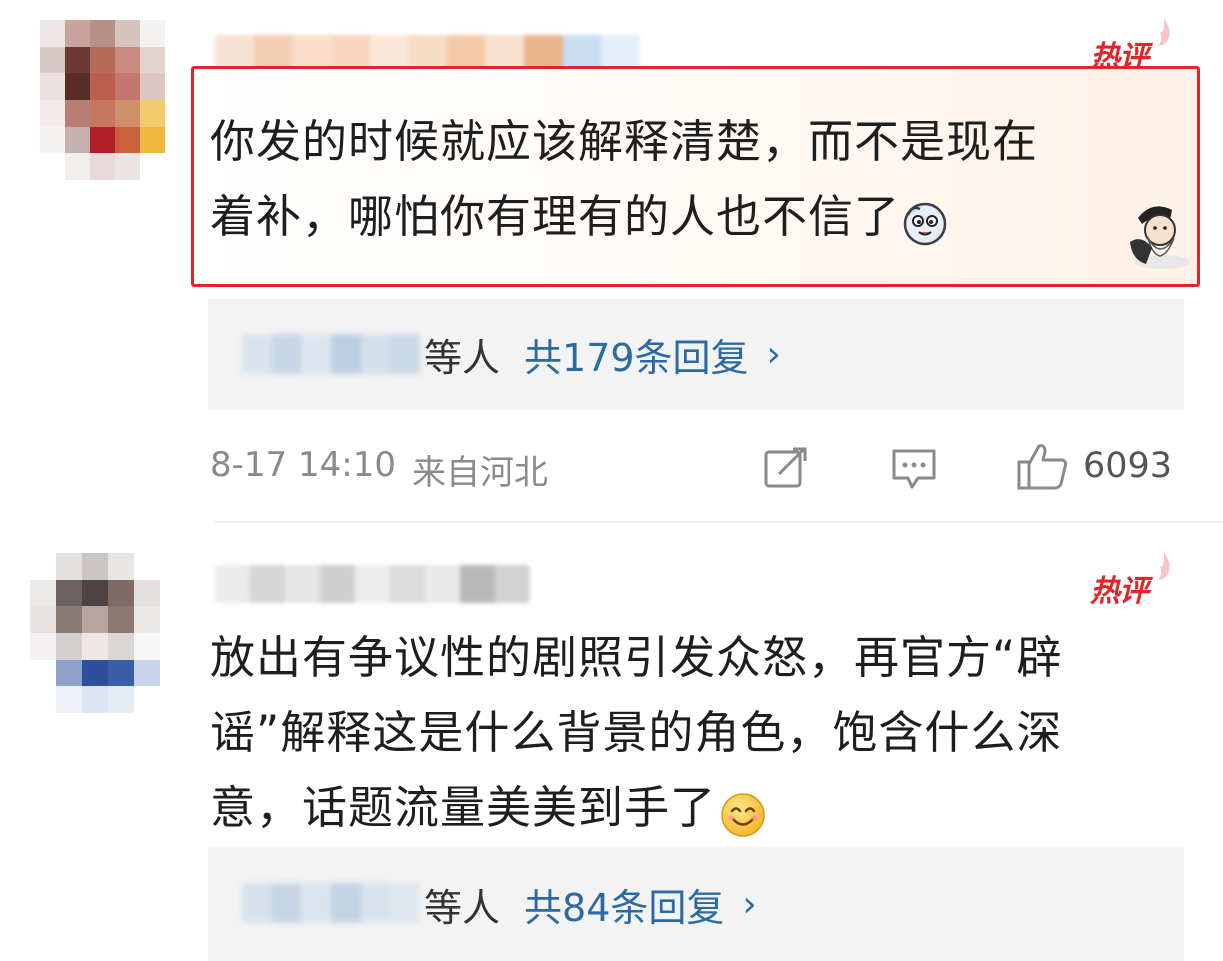 The height and width of the screenshot is (961, 1223). I want to click on view-replies-link: 共179条回复, so click(636, 354).